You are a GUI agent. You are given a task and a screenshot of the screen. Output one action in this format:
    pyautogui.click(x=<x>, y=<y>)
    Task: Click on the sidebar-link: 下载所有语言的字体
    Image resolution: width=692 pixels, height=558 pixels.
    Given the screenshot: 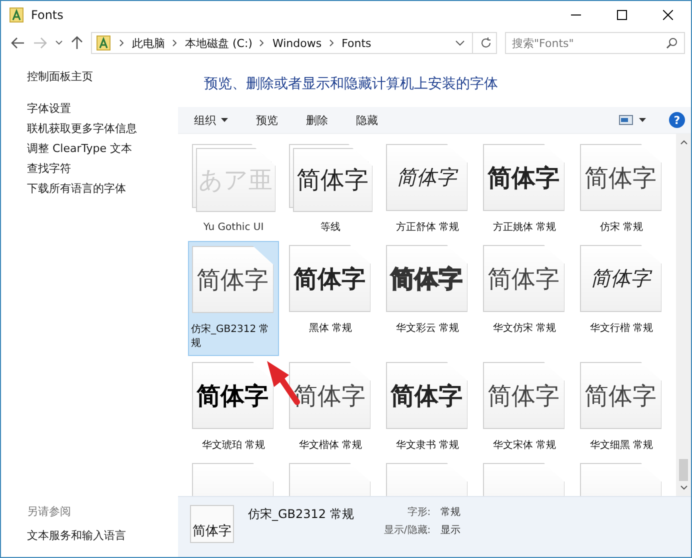 What is the action you would take?
    pyautogui.click(x=76, y=188)
    